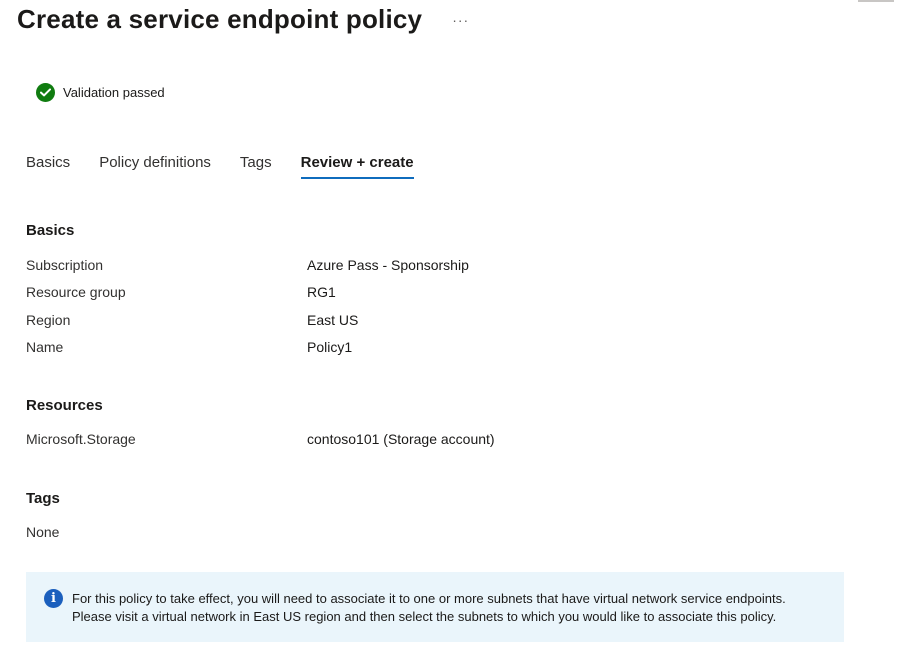  Describe the element at coordinates (220, 19) in the screenshot. I see `page-title: Create a service endpoint policy` at that location.